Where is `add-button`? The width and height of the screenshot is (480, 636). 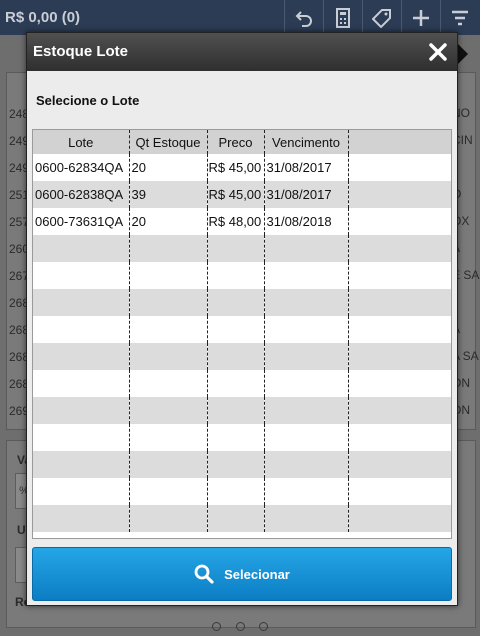
add-button is located at coordinates (420, 17).